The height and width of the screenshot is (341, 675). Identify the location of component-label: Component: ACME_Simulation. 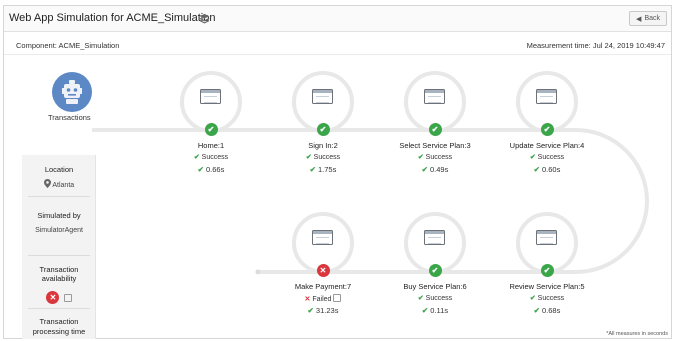
(68, 45).